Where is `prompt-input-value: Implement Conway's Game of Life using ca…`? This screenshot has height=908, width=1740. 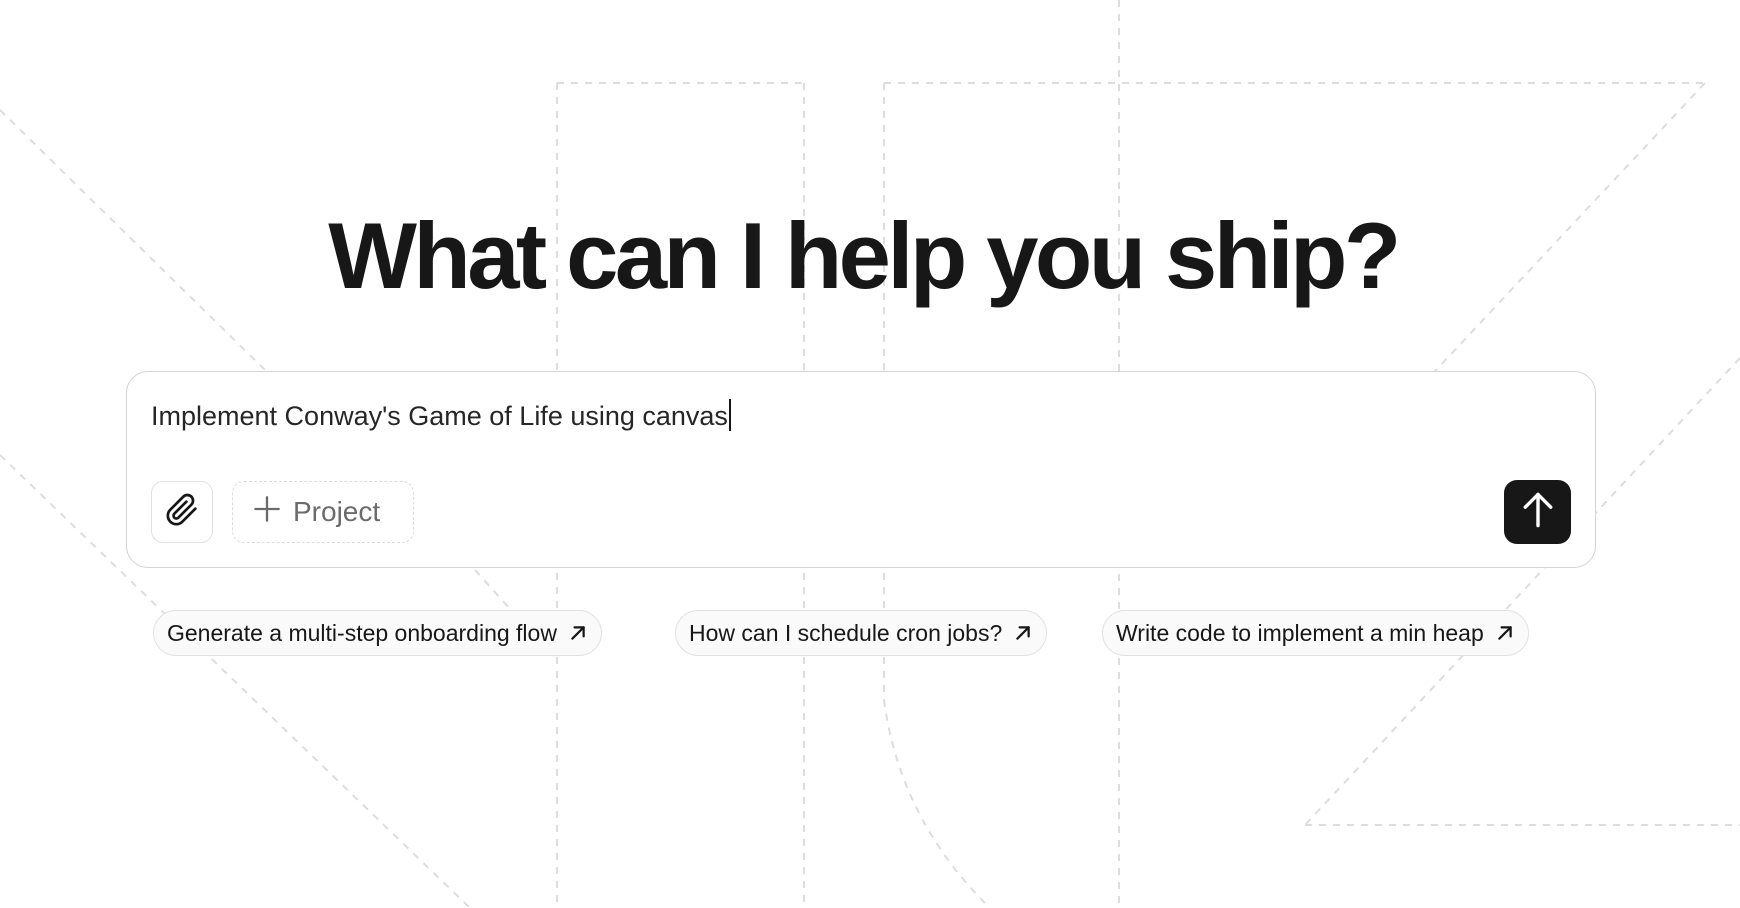
prompt-input-value: Implement Conway's Game of Life using ca… is located at coordinates (439, 416).